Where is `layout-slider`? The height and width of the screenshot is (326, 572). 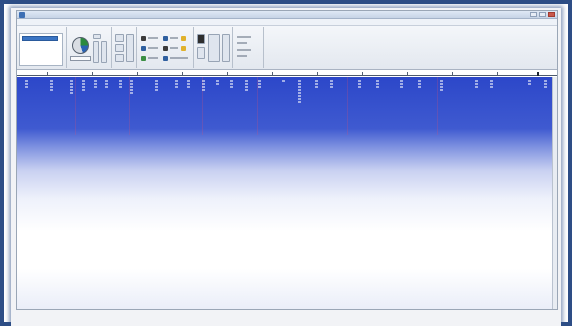 layout-slider is located at coordinates (130, 48).